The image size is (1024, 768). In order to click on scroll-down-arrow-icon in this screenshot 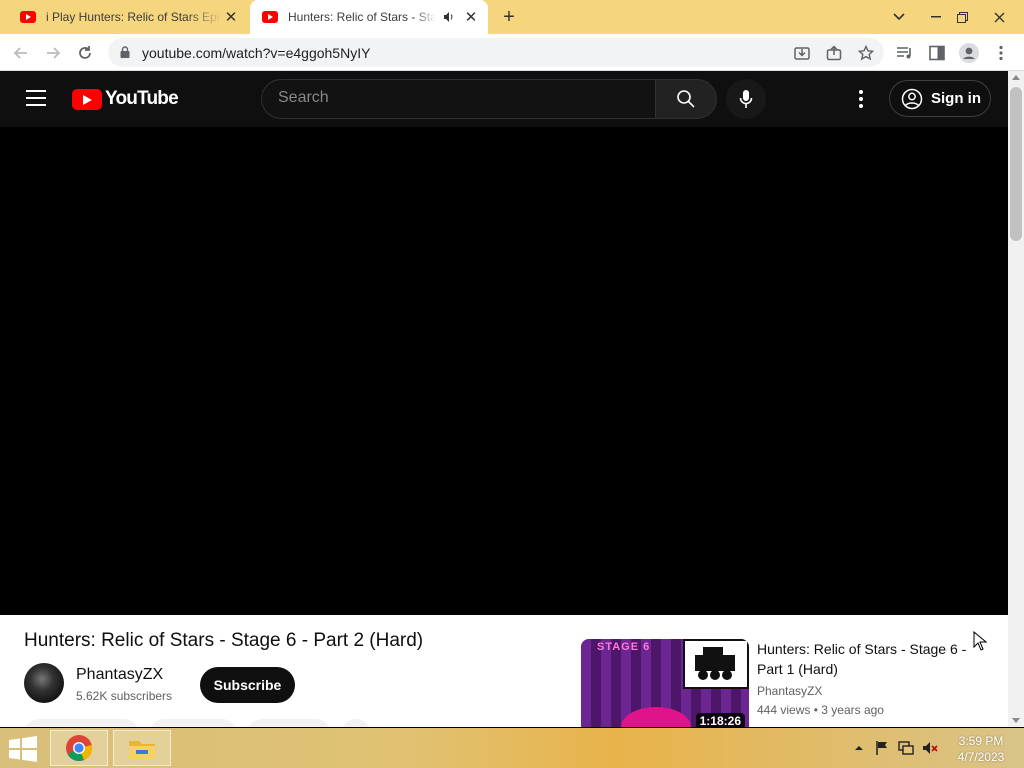, I will do `click(1016, 720)`.